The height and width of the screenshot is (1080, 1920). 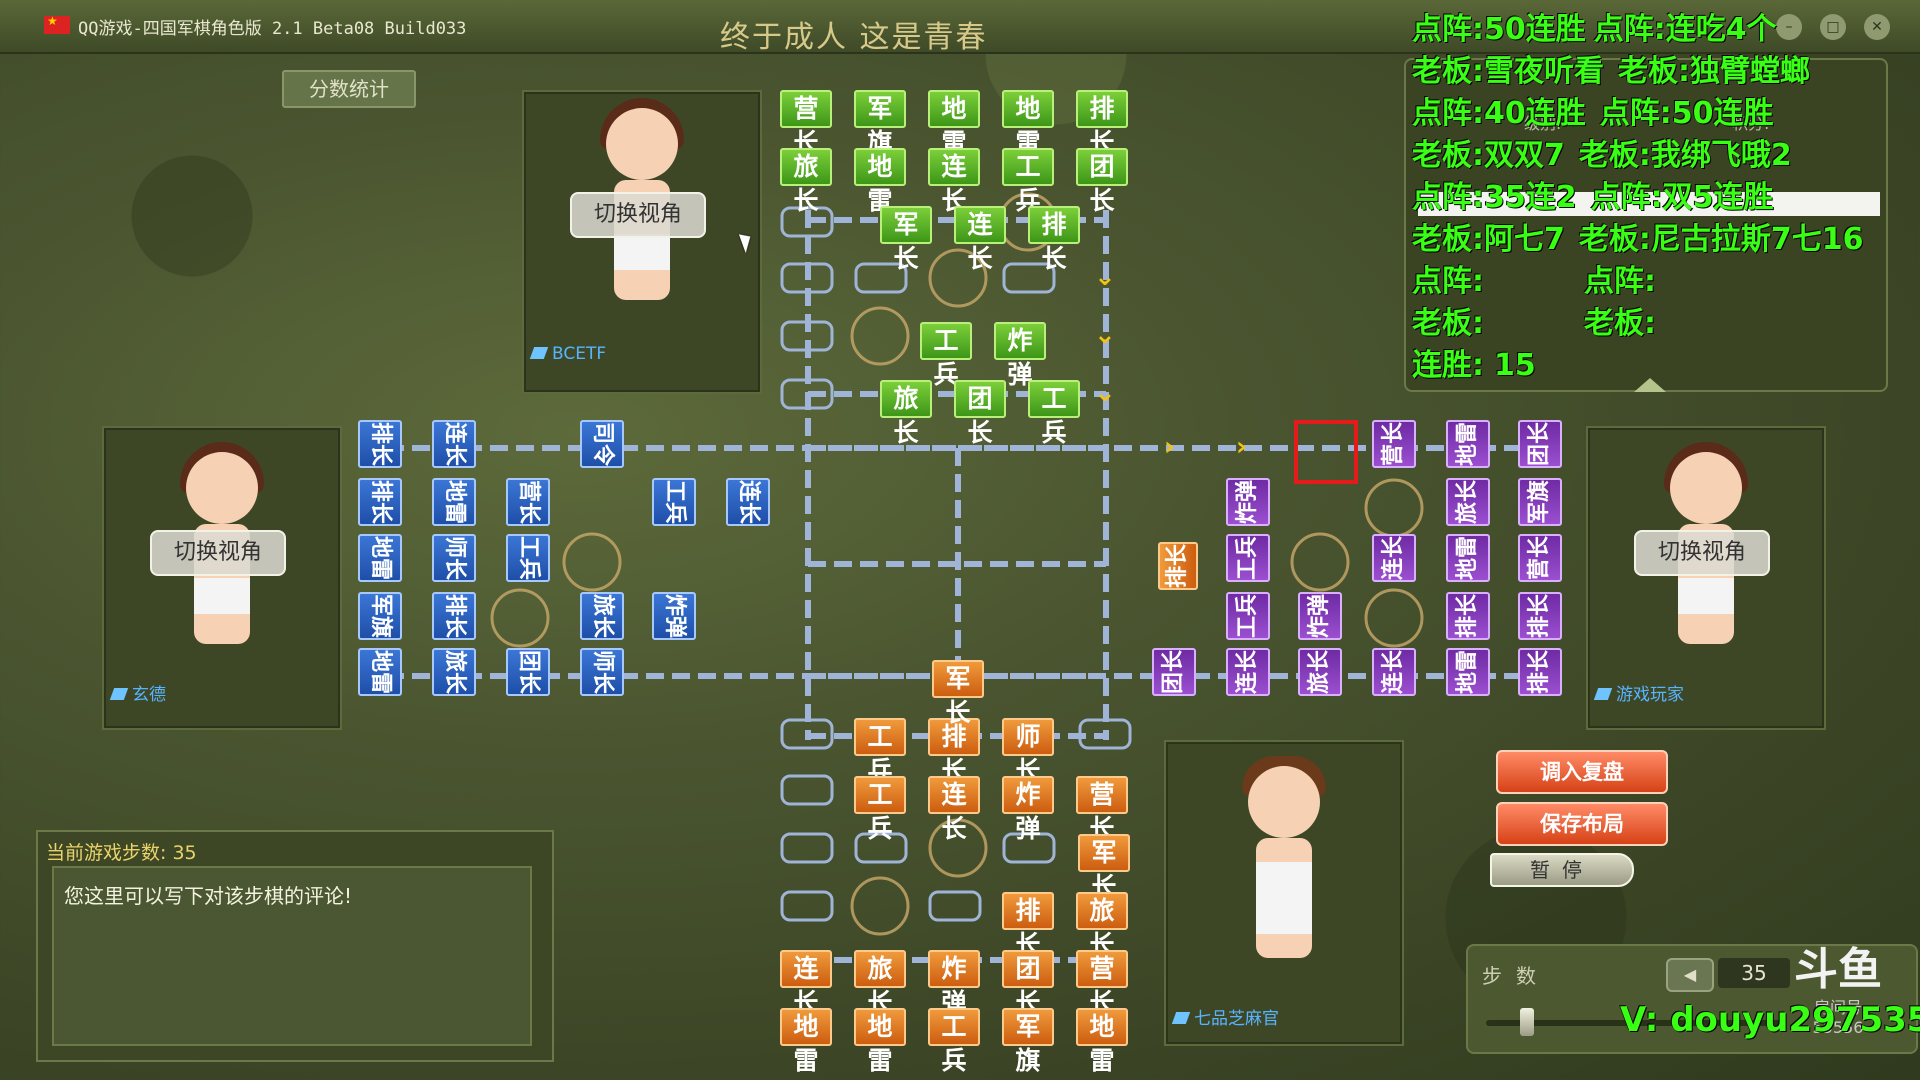 What do you see at coordinates (1690, 975) in the screenshot?
I see `prev-step-icon: ◀` at bounding box center [1690, 975].